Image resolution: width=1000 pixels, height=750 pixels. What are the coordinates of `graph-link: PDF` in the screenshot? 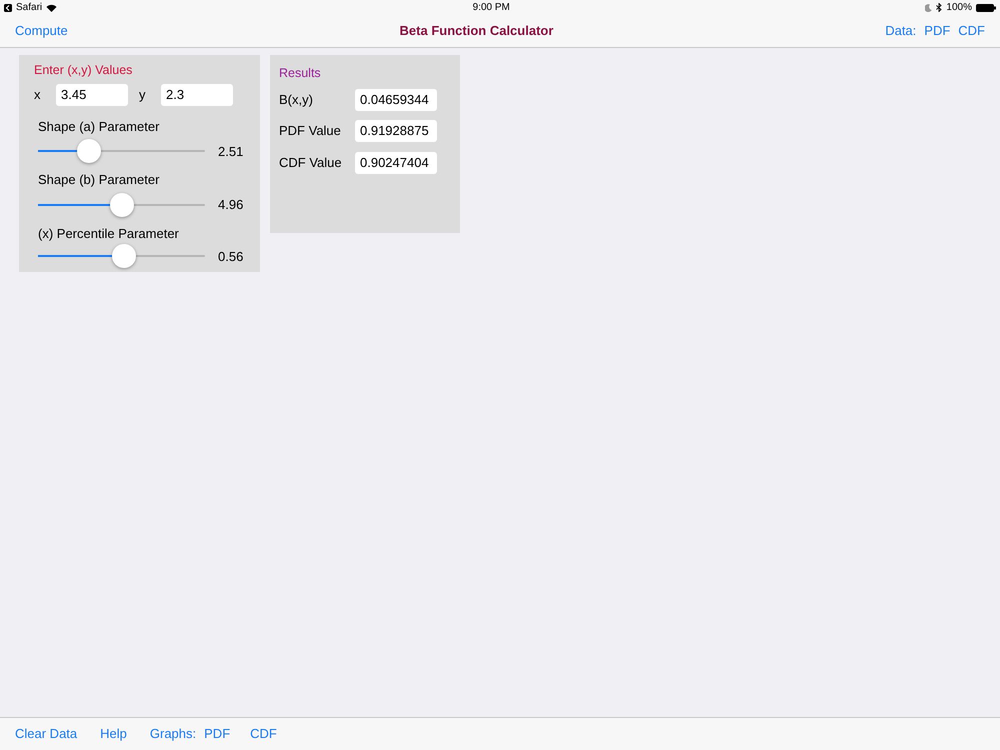 It's located at (217, 734).